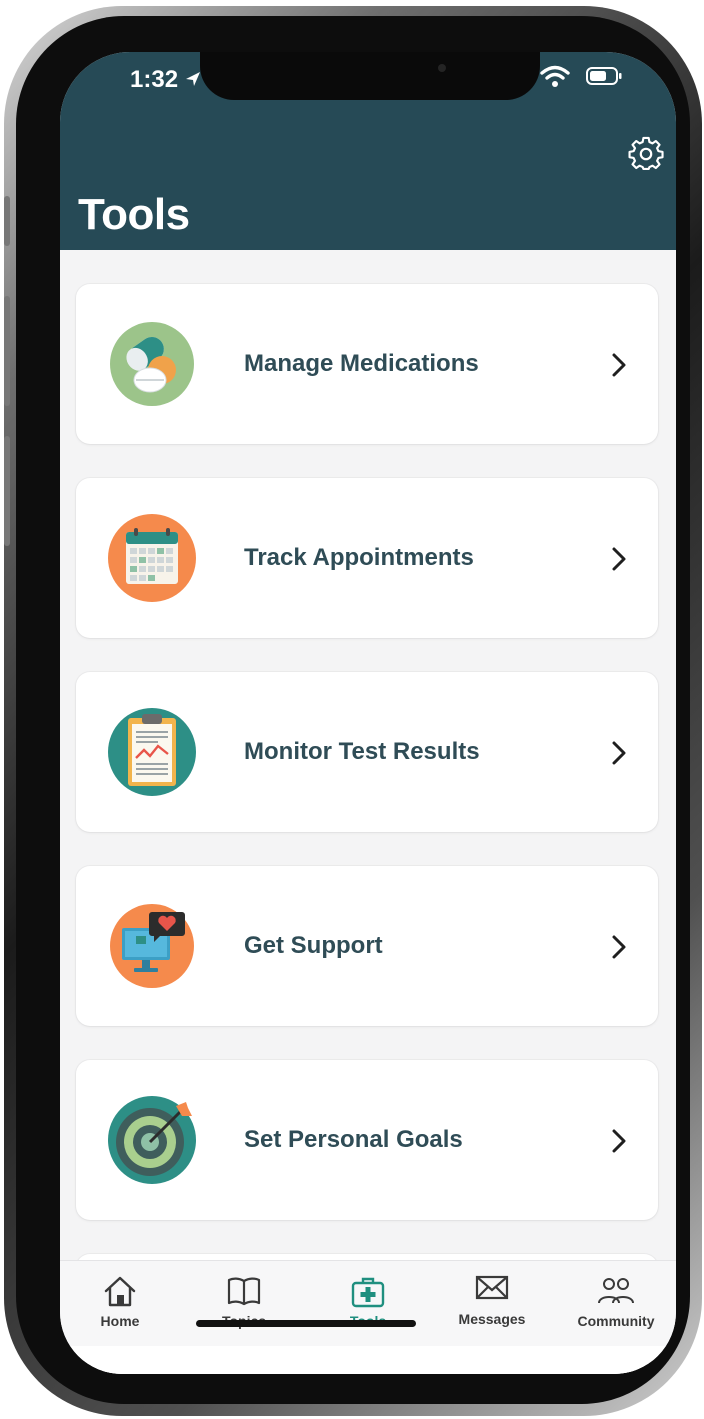  What do you see at coordinates (7, 351) in the screenshot?
I see `volume-up-button` at bounding box center [7, 351].